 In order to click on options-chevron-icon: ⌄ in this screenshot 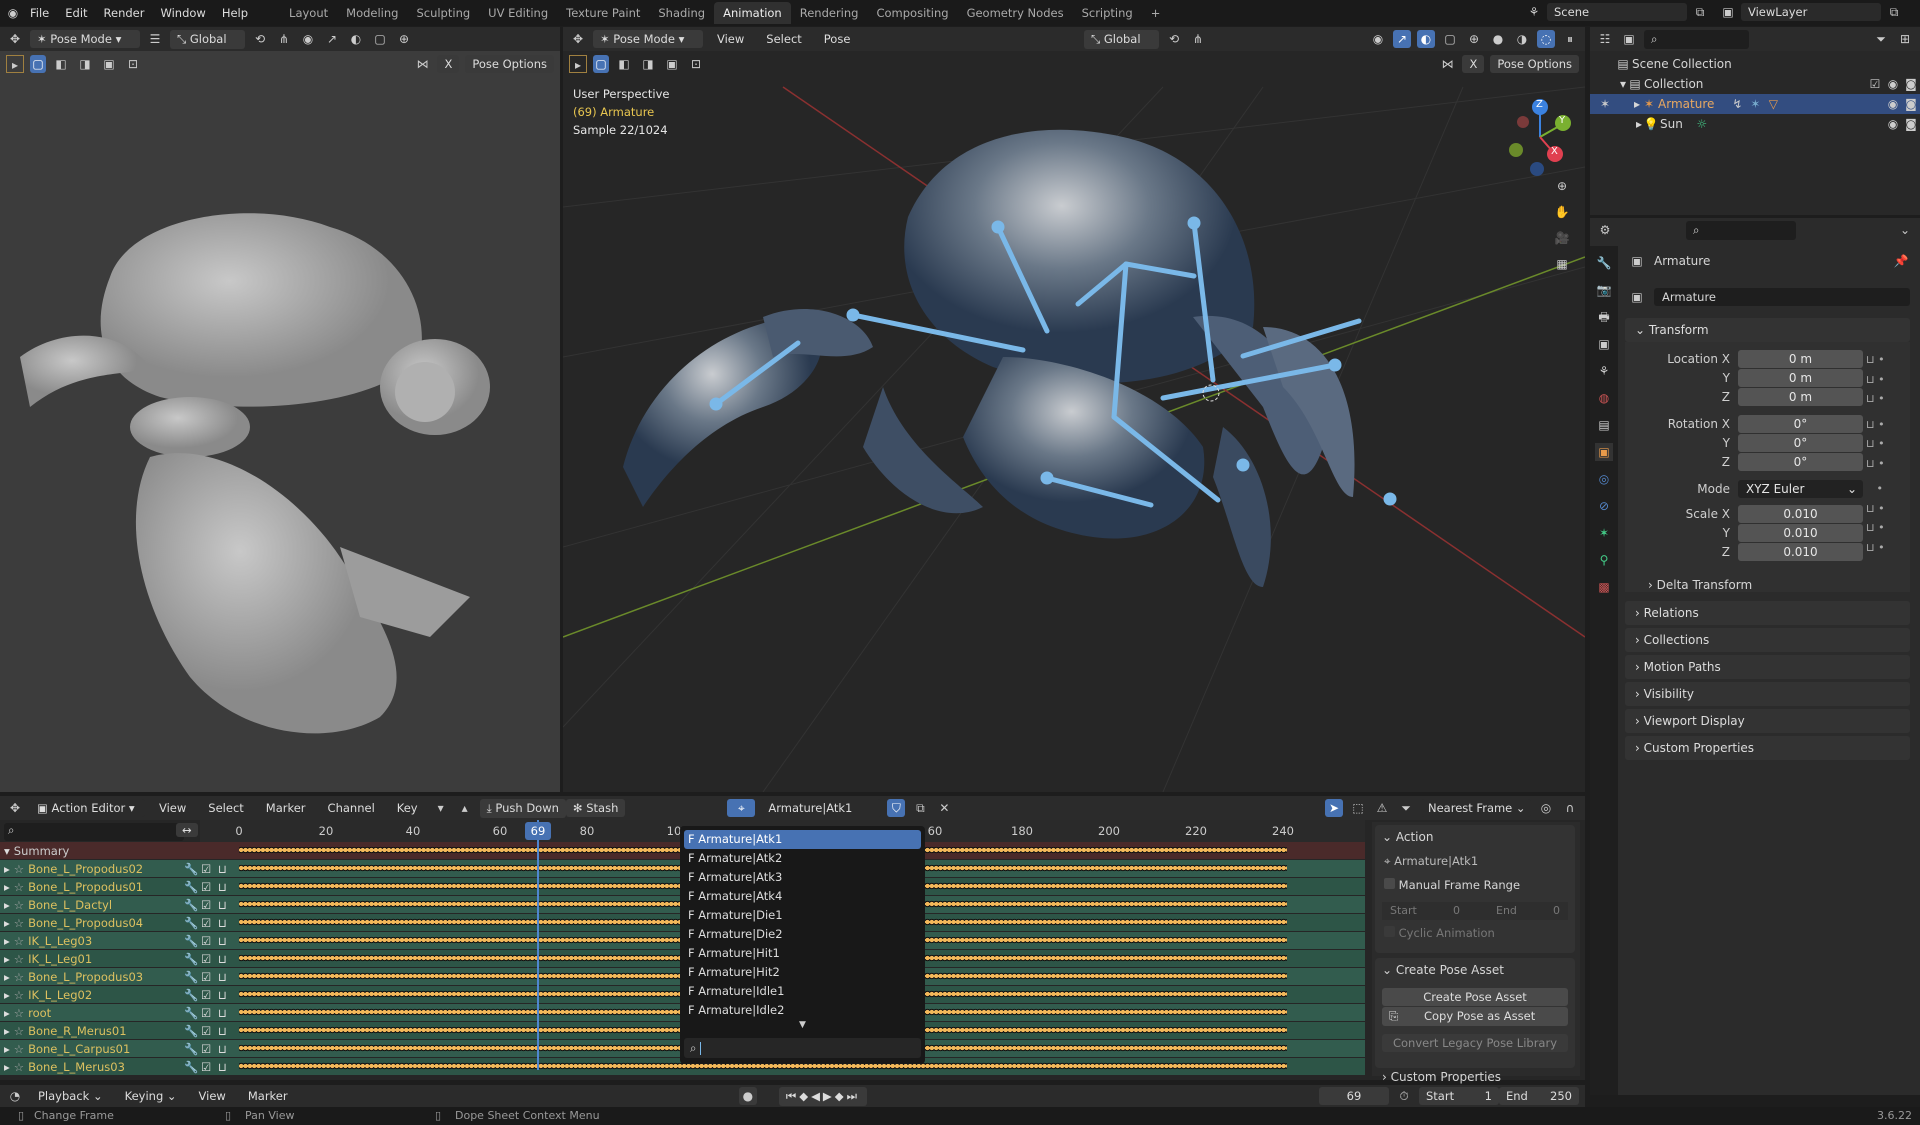, I will do `click(1905, 230)`.